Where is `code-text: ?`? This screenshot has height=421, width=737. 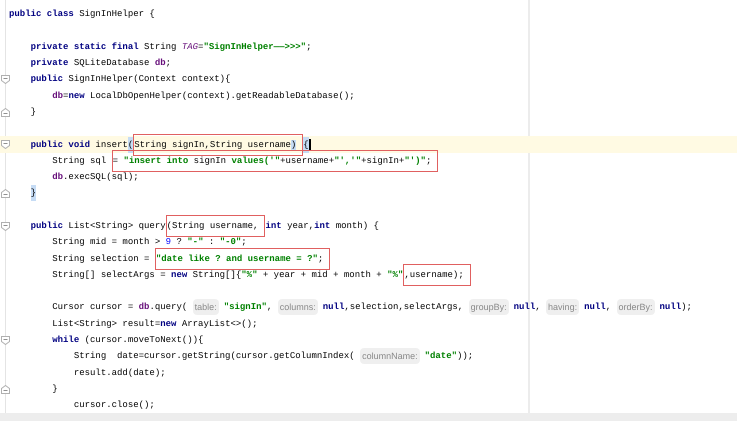
code-text: ? is located at coordinates (179, 243).